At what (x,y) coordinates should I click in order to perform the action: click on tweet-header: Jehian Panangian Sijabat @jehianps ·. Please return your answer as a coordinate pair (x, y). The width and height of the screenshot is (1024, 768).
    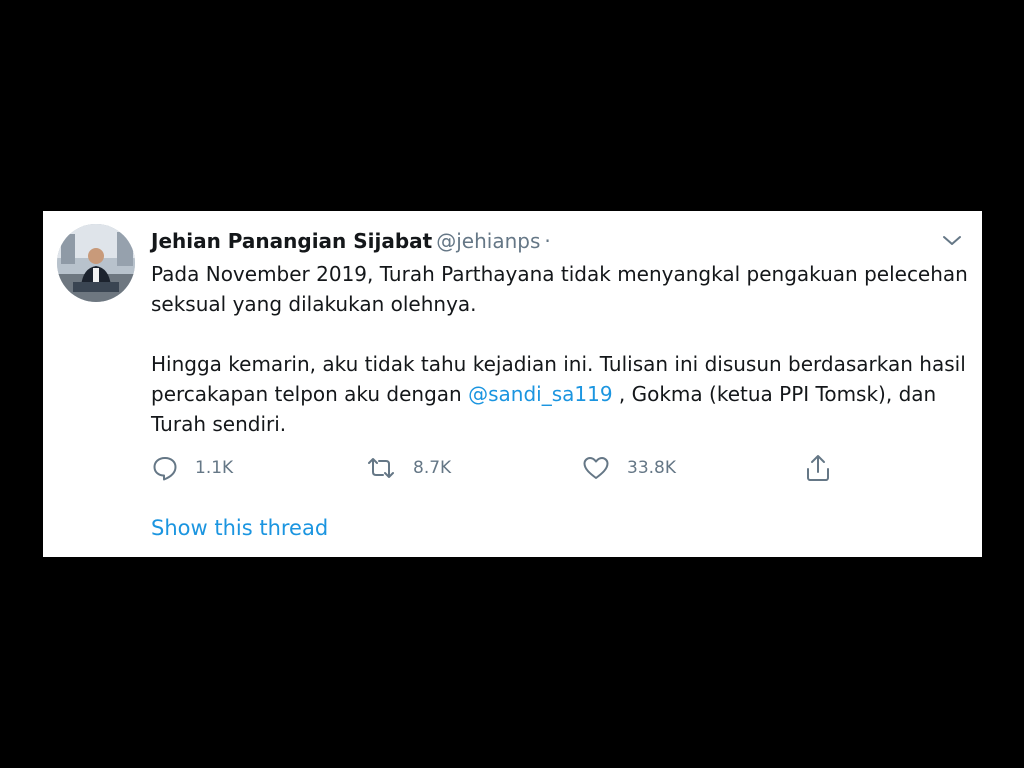
    Looking at the image, I should click on (351, 241).